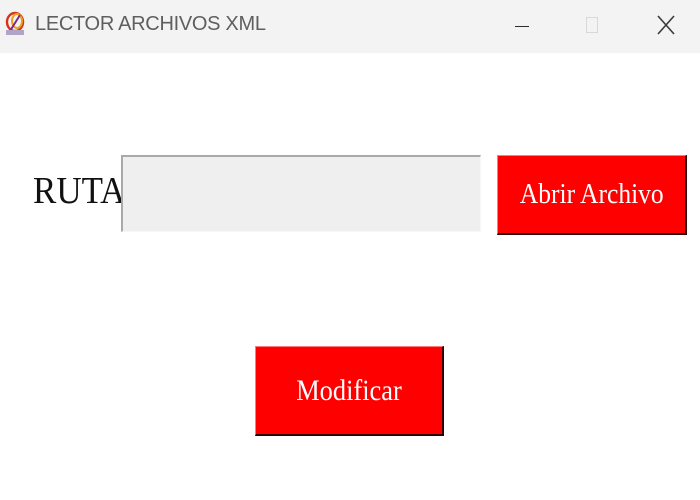 This screenshot has width=700, height=500. Describe the element at coordinates (350, 26) in the screenshot. I see `title-bar: LECTOR ARCHIVOS XML` at that location.